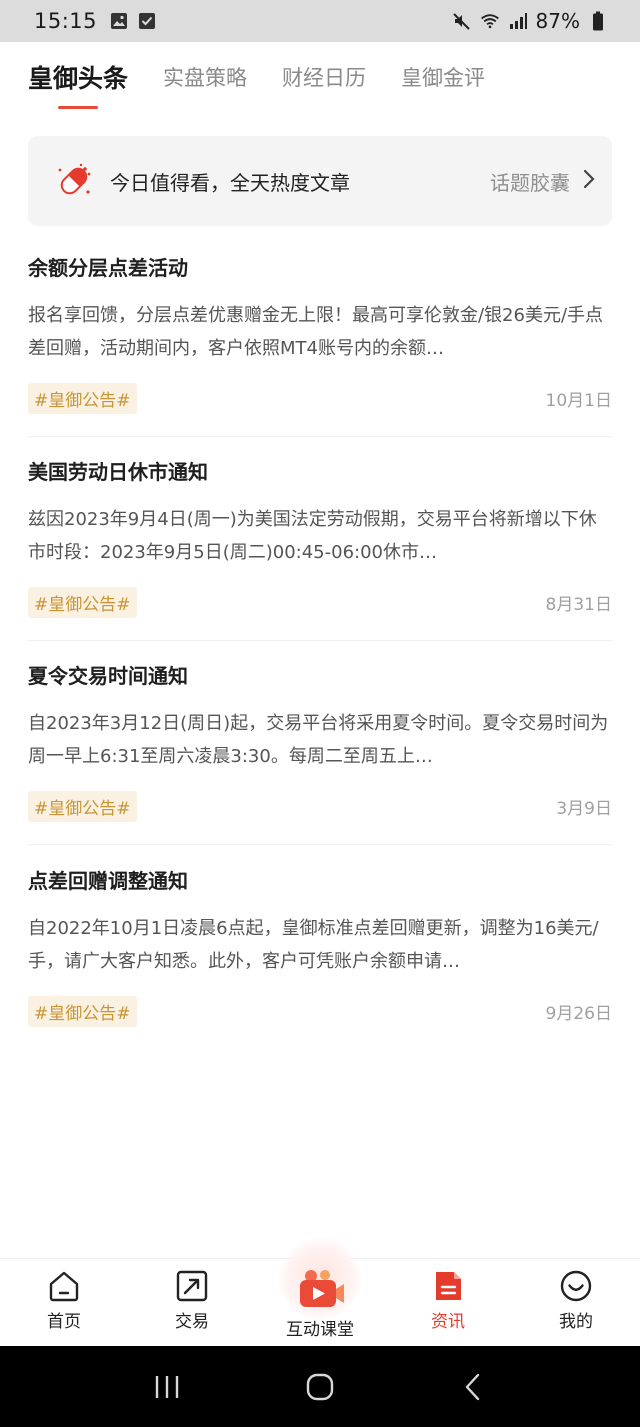 This screenshot has width=640, height=1427. Describe the element at coordinates (443, 77) in the screenshot. I see `tab-gold-review: 皇御金评` at that location.